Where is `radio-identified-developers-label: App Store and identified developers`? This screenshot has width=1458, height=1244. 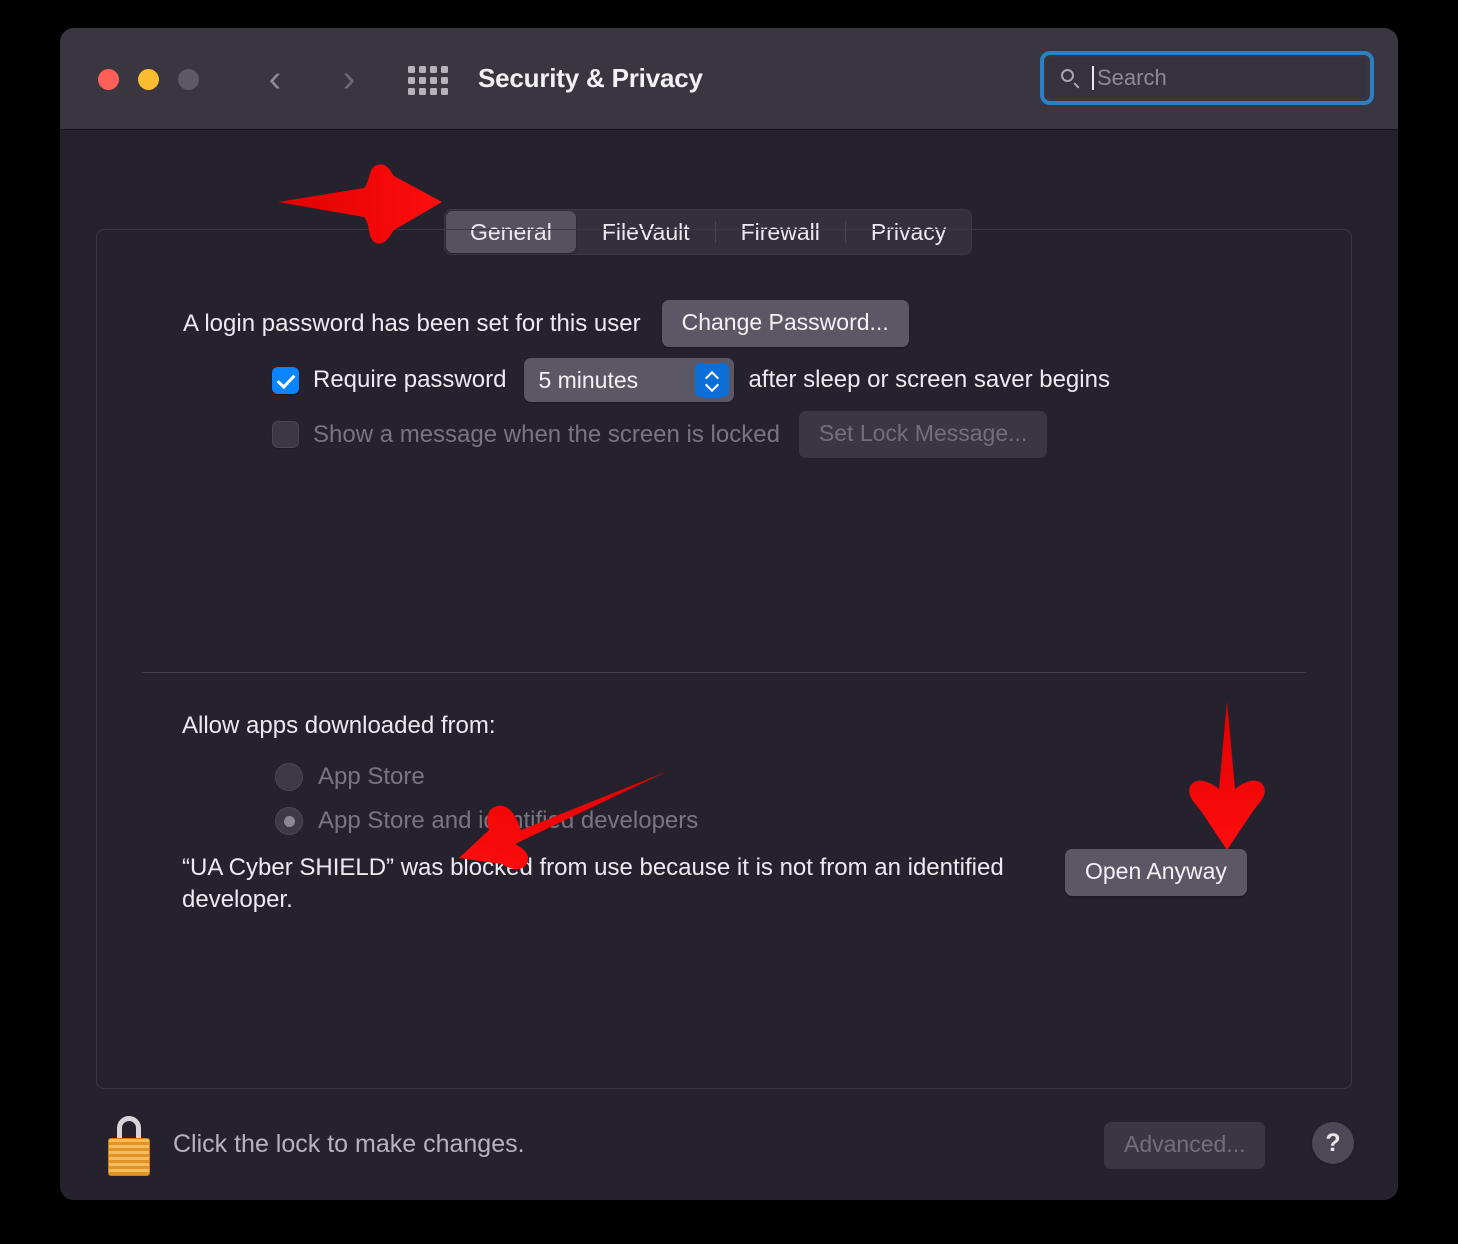 radio-identified-developers-label: App Store and identified developers is located at coordinates (508, 820).